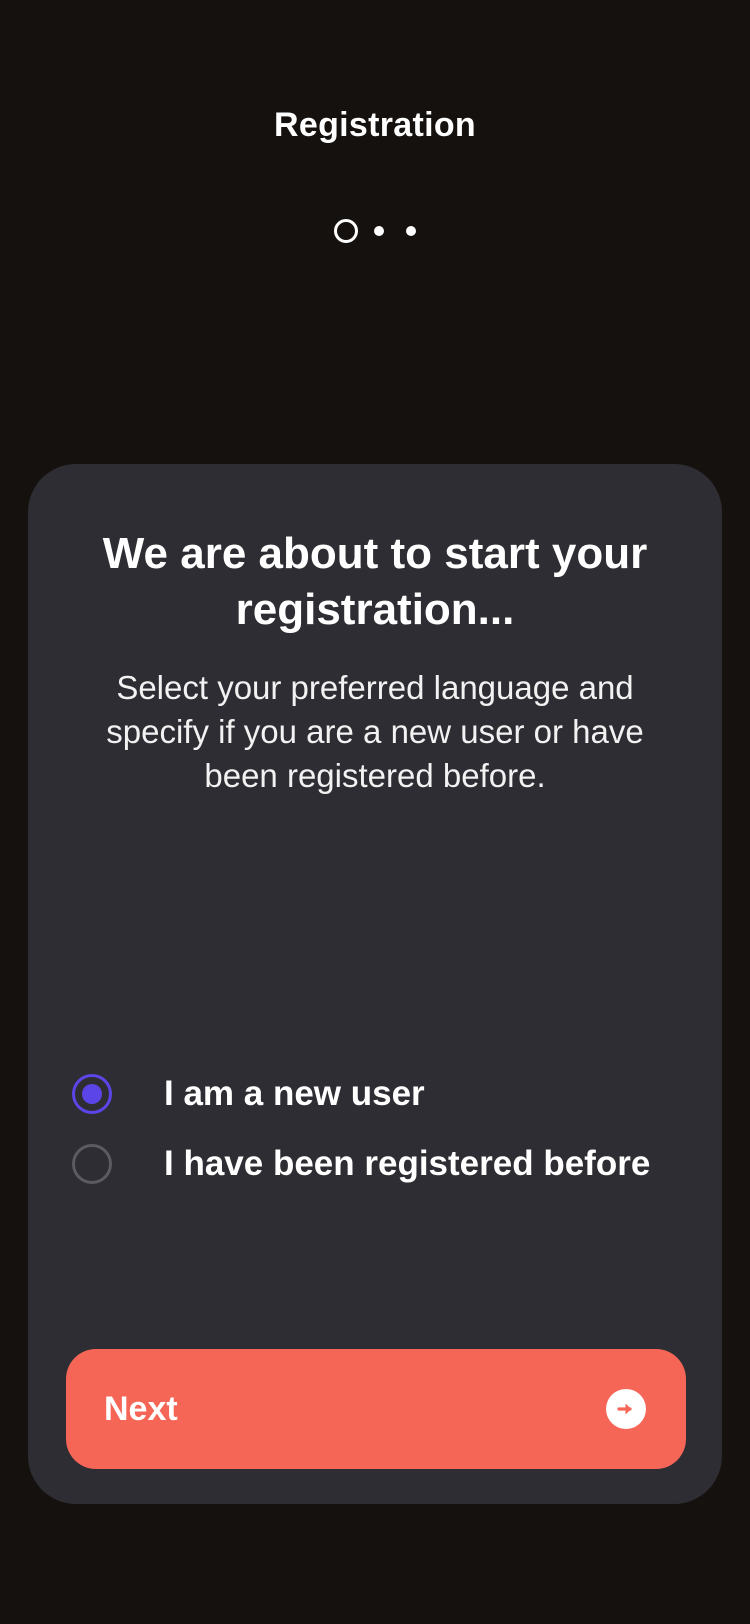  I want to click on radio-option-new-user: I am a new user, so click(392, 1094).